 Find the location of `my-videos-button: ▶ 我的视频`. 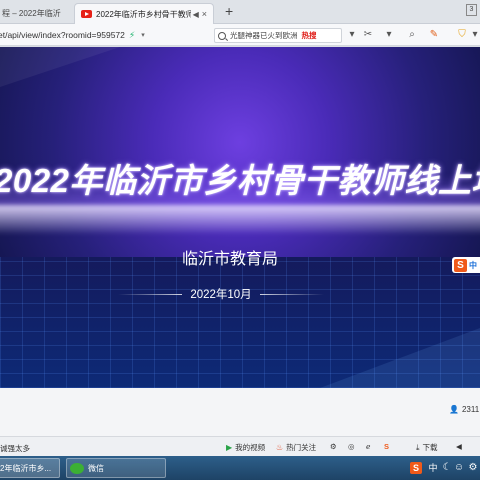

my-videos-button: ▶ 我的视频 is located at coordinates (245, 447).